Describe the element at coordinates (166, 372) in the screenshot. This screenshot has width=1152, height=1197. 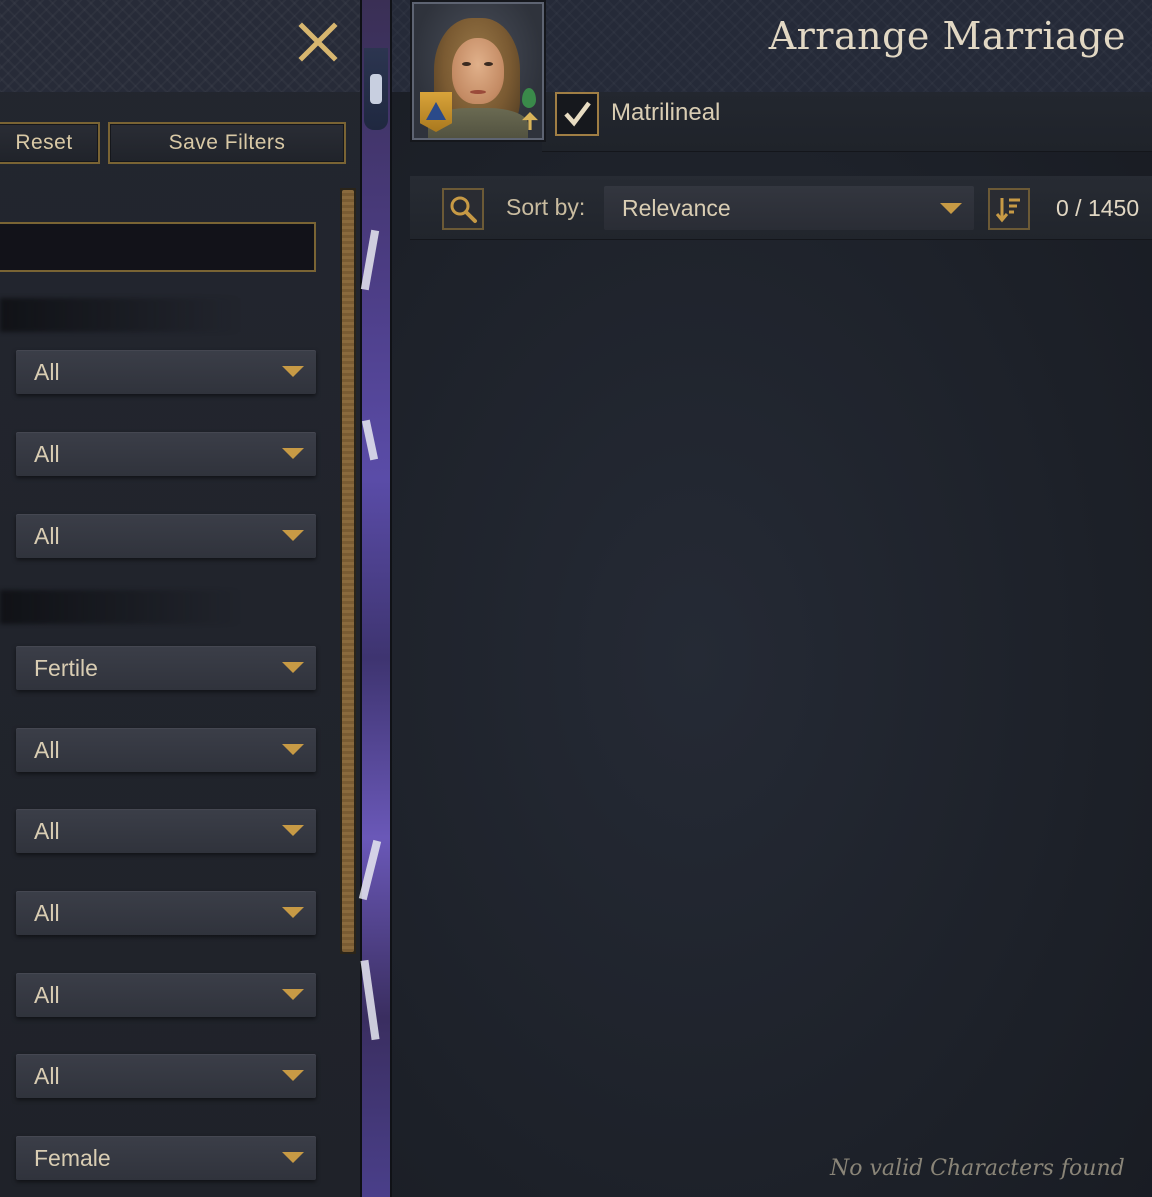
I see `filter-dropdown-1: All` at that location.